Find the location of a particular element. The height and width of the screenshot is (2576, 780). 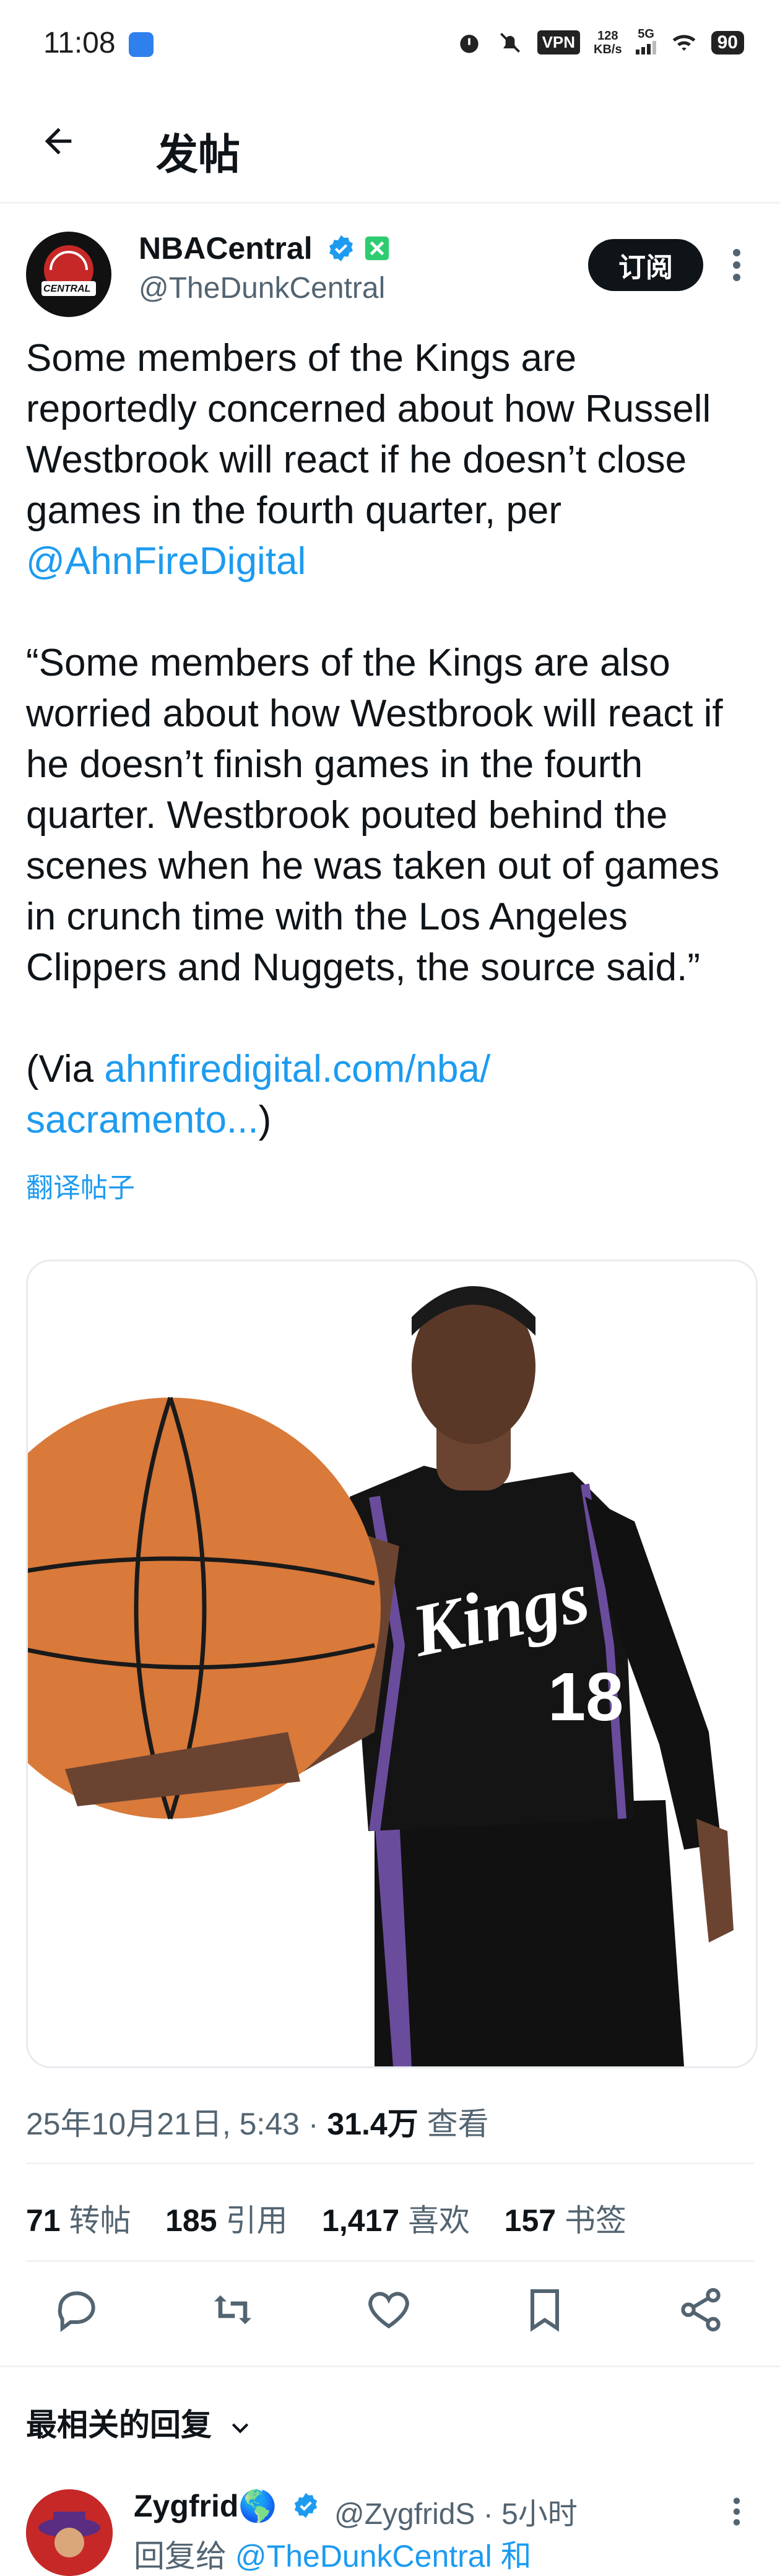

reply-avatar-image is located at coordinates (69, 2532).